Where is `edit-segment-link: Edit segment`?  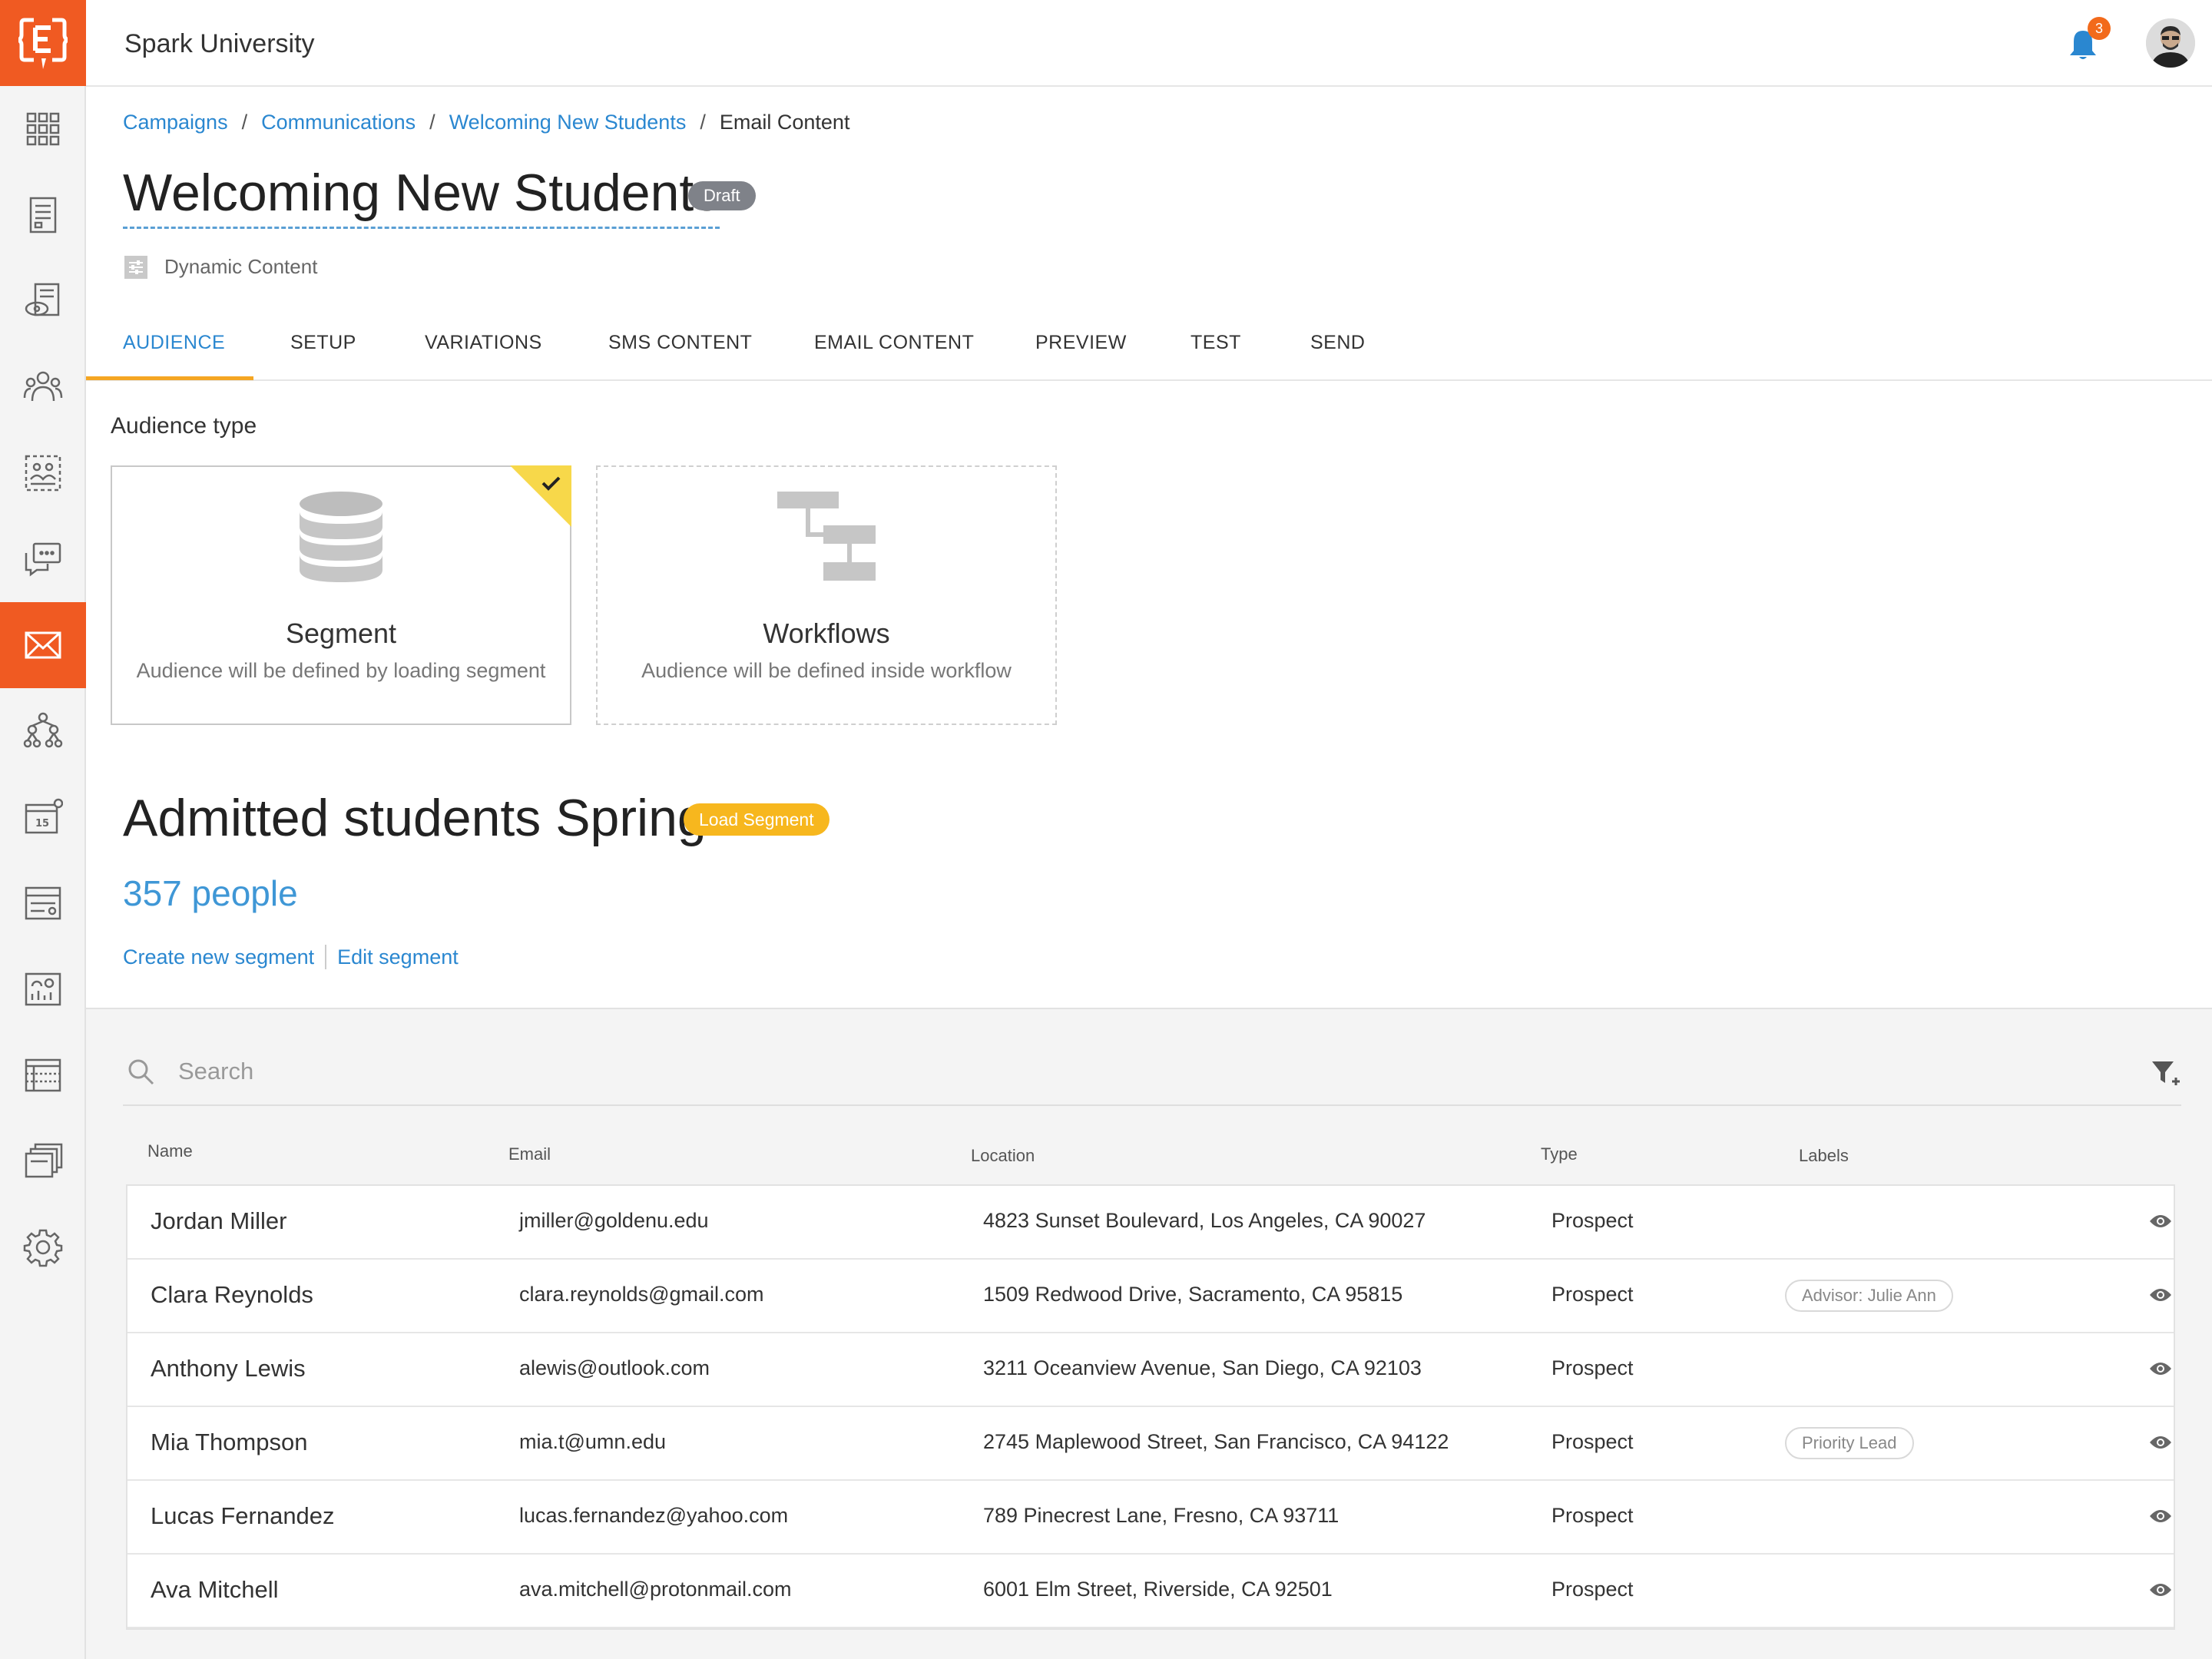 edit-segment-link: Edit segment is located at coordinates (398, 957).